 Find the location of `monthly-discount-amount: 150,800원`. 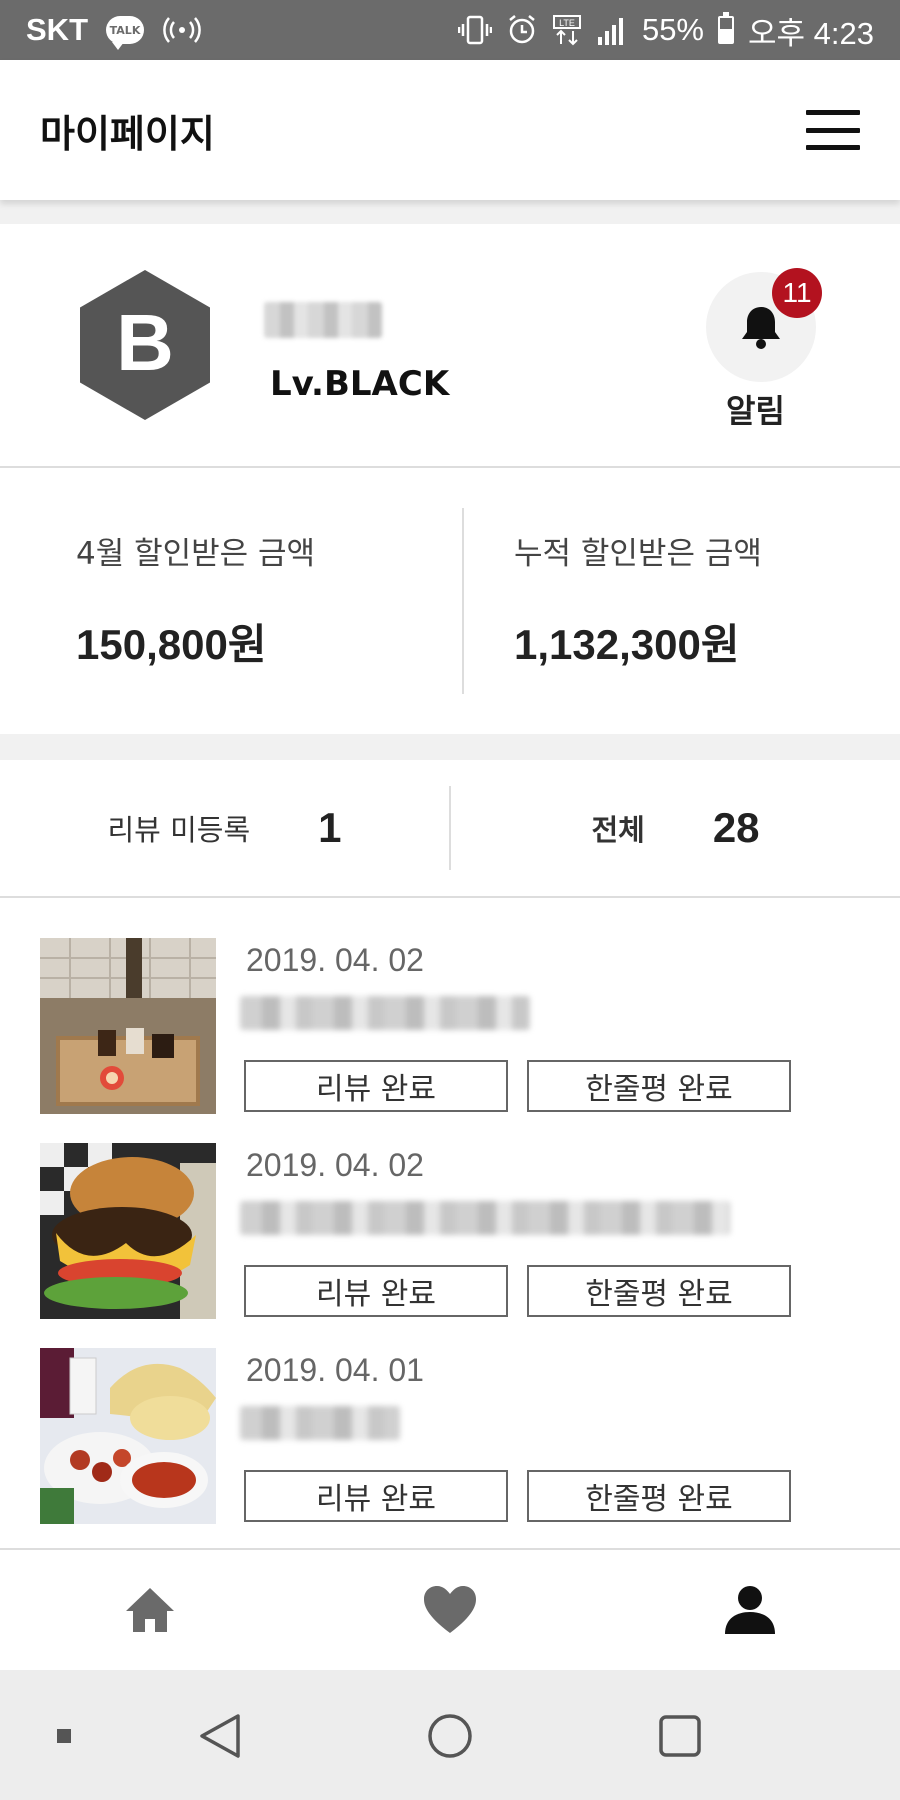

monthly-discount-amount: 150,800원 is located at coordinates (171, 644).